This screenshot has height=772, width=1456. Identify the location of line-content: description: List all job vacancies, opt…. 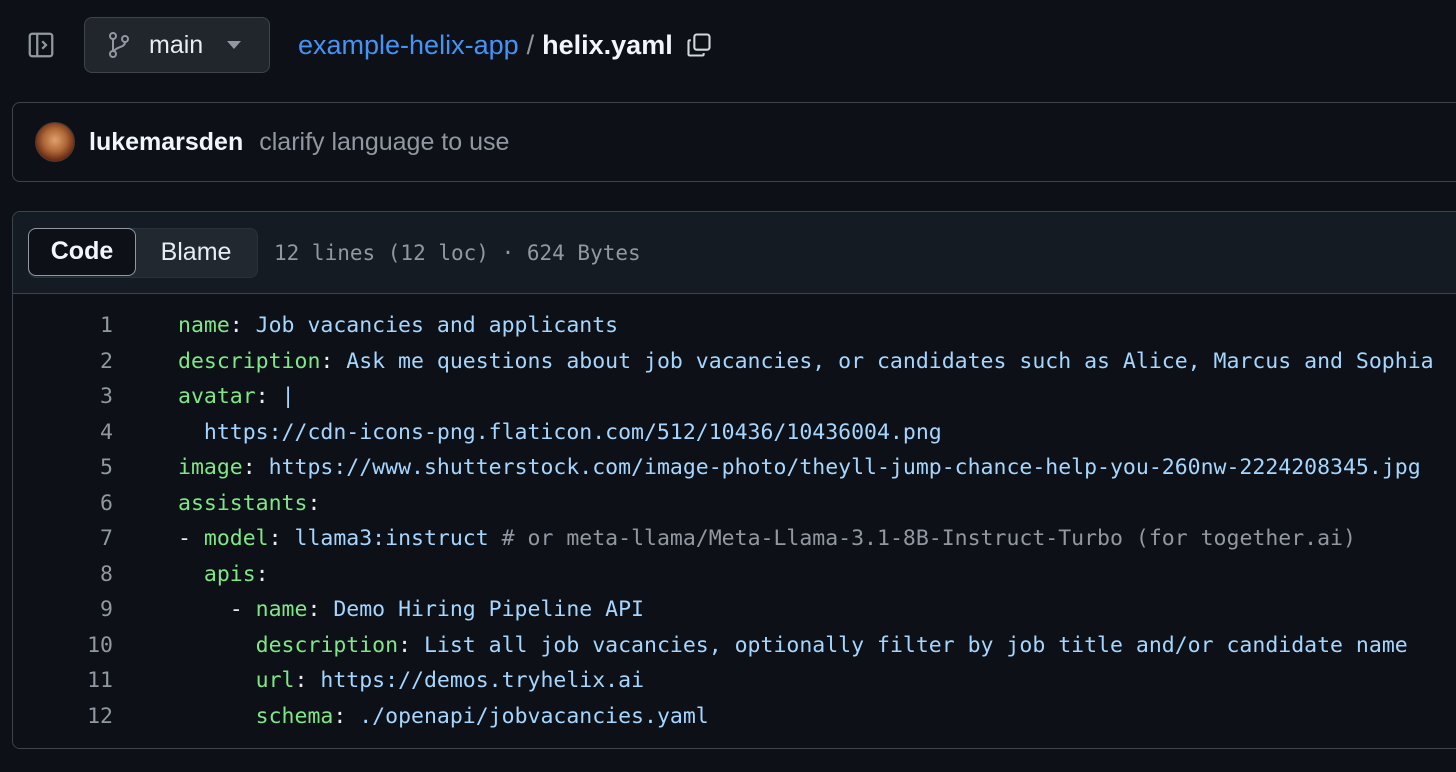
(793, 645).